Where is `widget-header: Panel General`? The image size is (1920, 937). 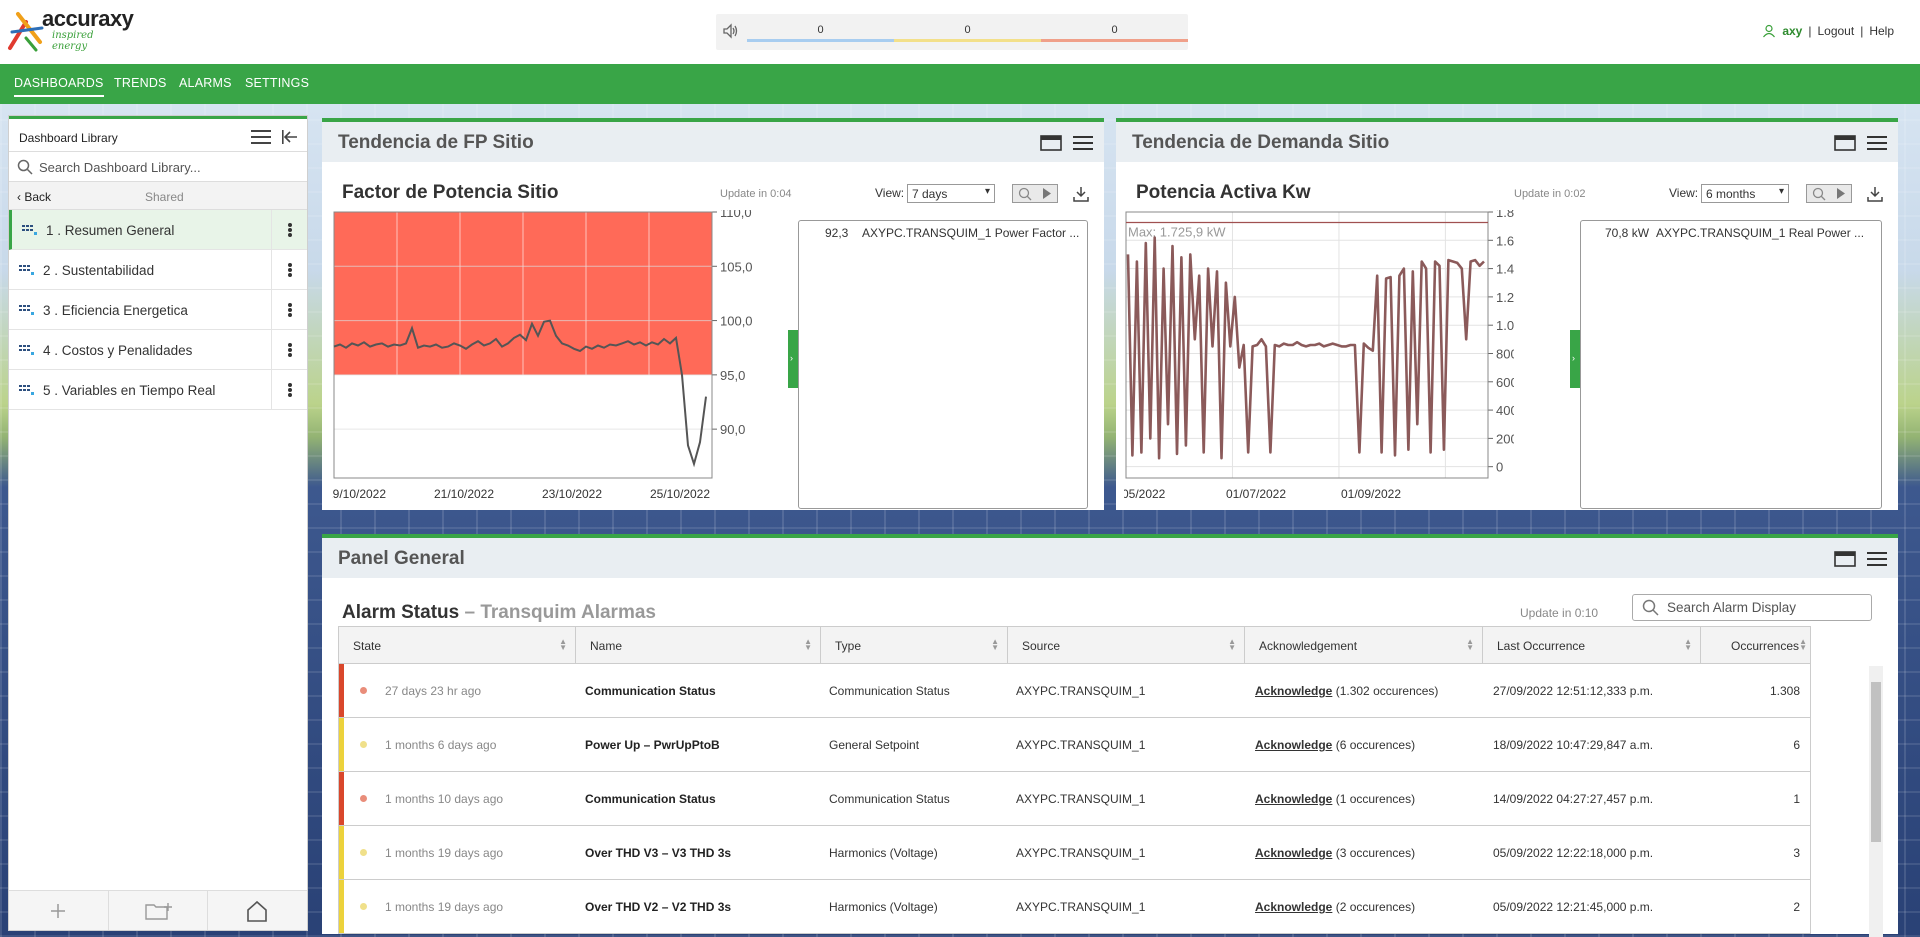 widget-header: Panel General is located at coordinates (1110, 558).